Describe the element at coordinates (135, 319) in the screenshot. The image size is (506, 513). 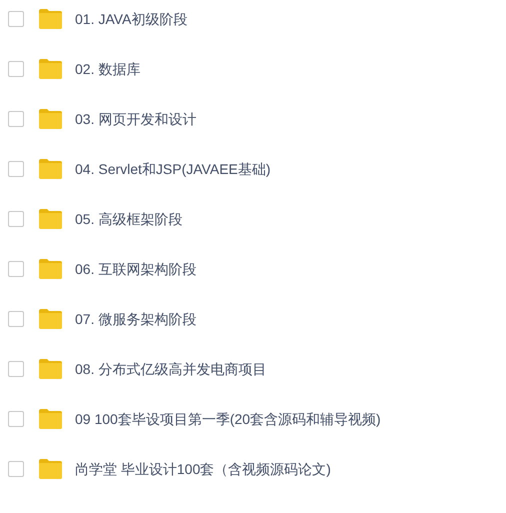
I see `folder-name: 07. 微服务架构阶段` at that location.